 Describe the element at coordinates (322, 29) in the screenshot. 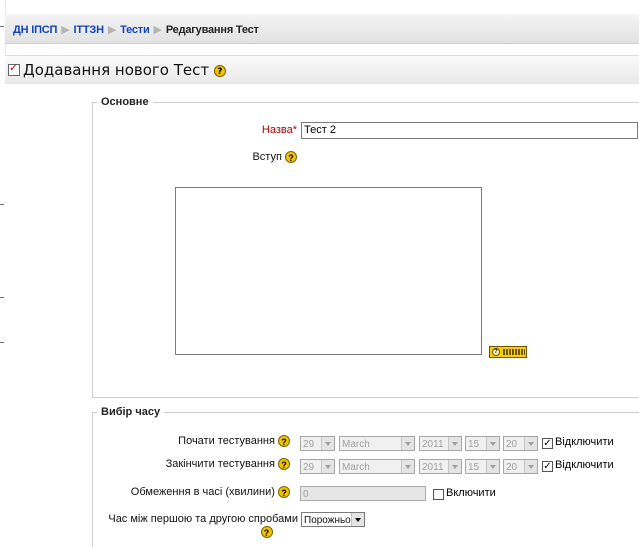

I see `navigation-bar: ДН ІПСП ▶ ІТТЗН ▶ Тести ▶ Редагування Тест` at that location.